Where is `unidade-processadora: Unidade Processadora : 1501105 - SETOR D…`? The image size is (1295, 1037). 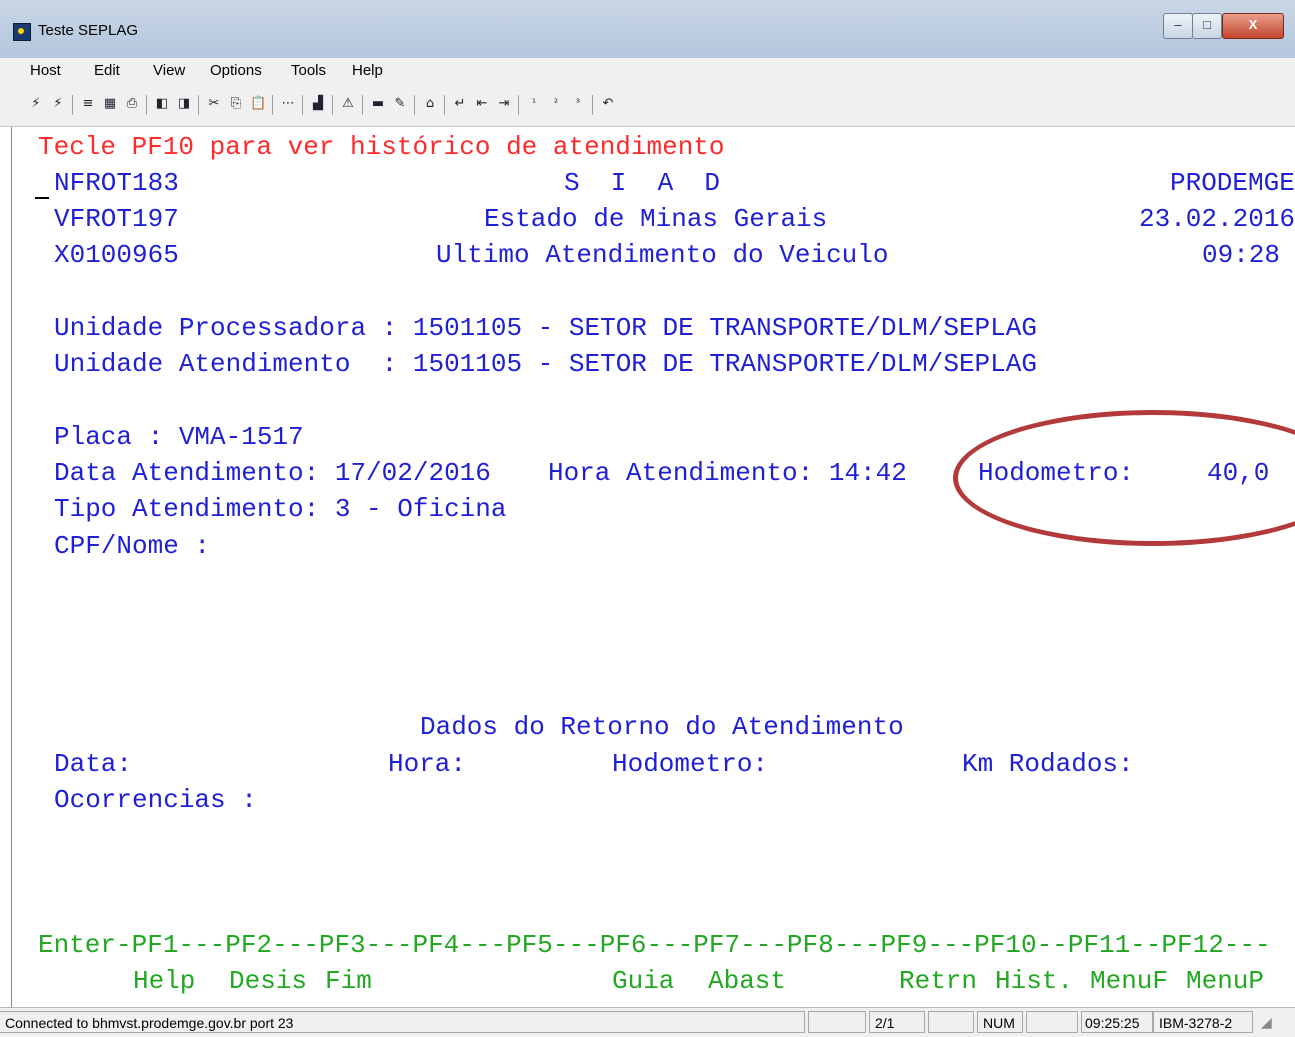
unidade-processadora: Unidade Processadora : 1501105 - SETOR D… is located at coordinates (545, 328).